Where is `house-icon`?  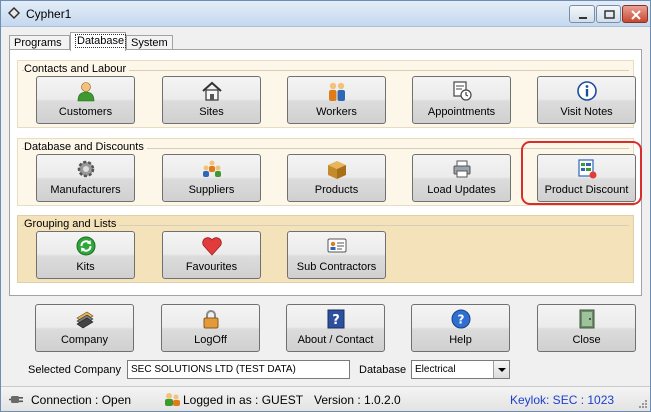 house-icon is located at coordinates (211, 91).